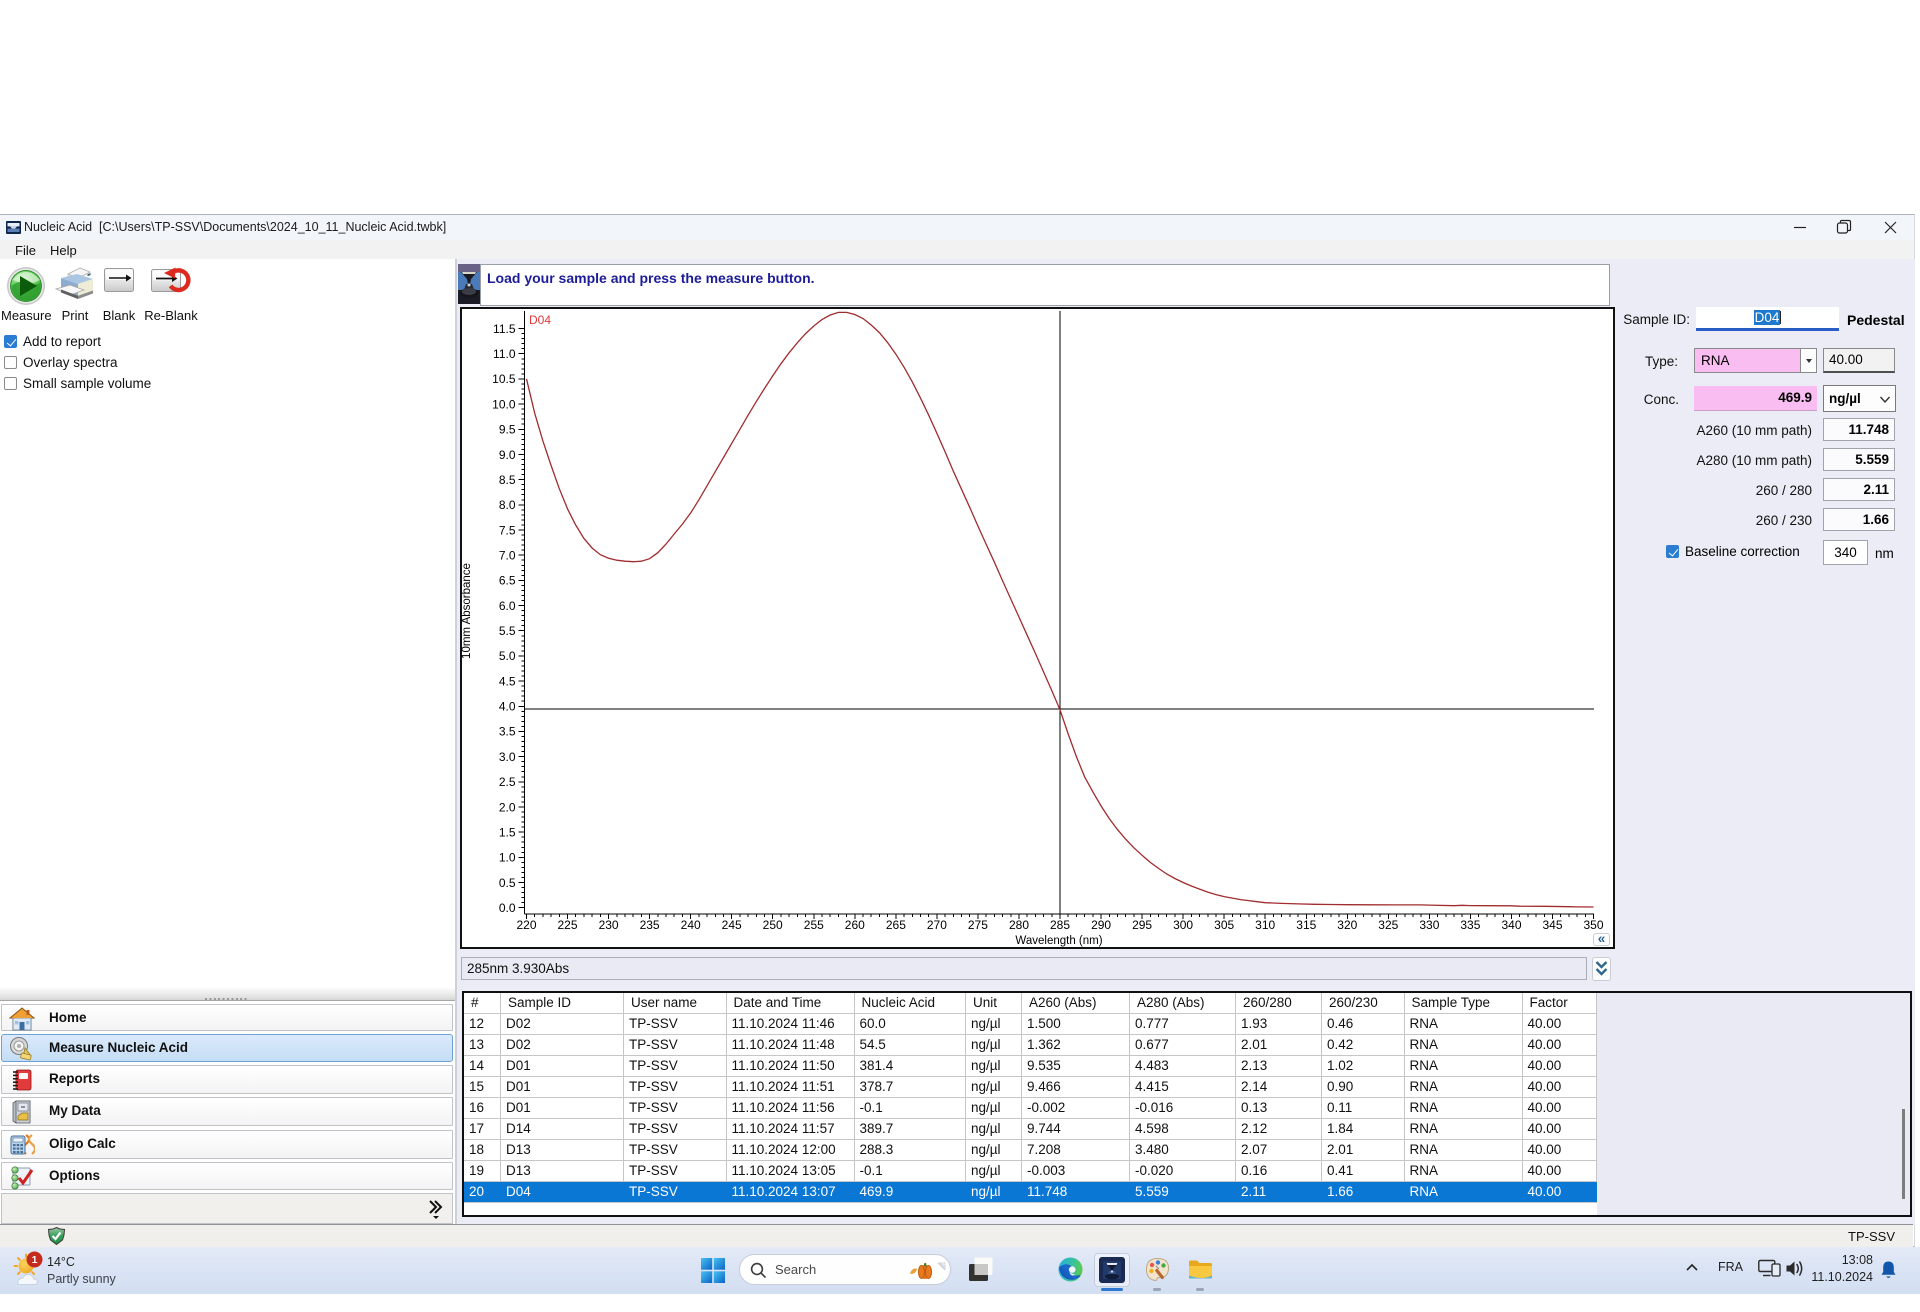 The width and height of the screenshot is (1920, 1312). Describe the element at coordinates (978, 925) in the screenshot. I see `svg-text: 275` at that location.